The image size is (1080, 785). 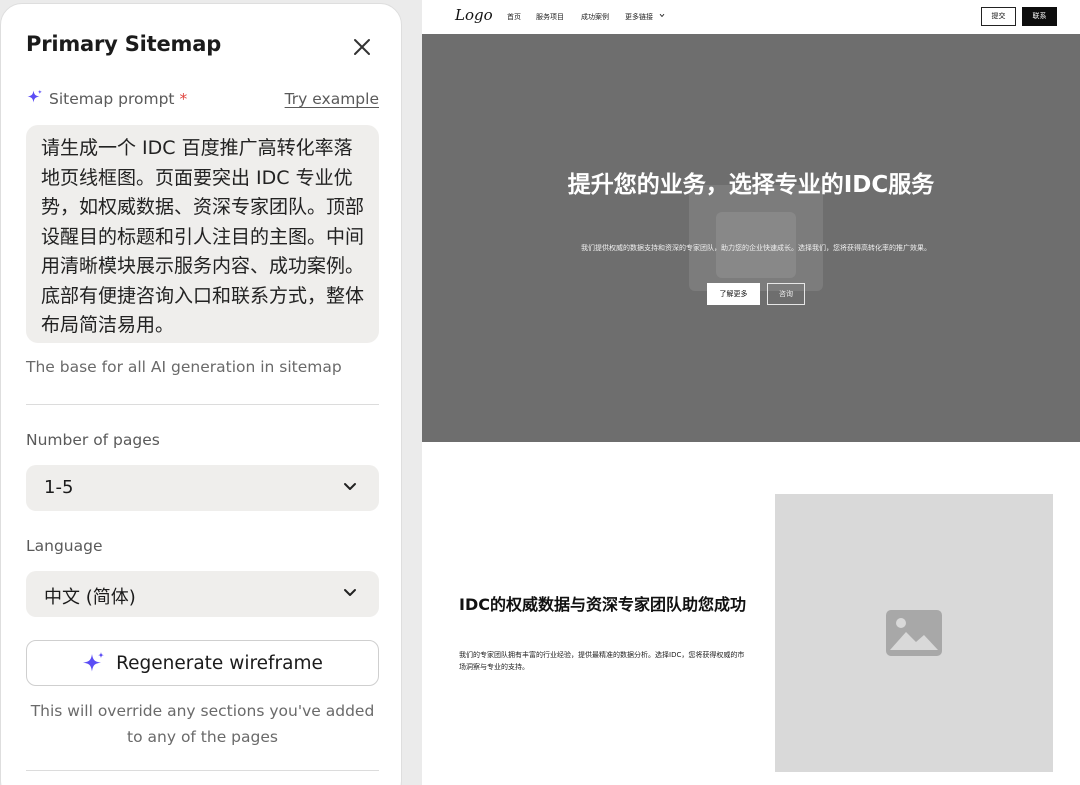 What do you see at coordinates (998, 16) in the screenshot?
I see `submit-button: 提交` at bounding box center [998, 16].